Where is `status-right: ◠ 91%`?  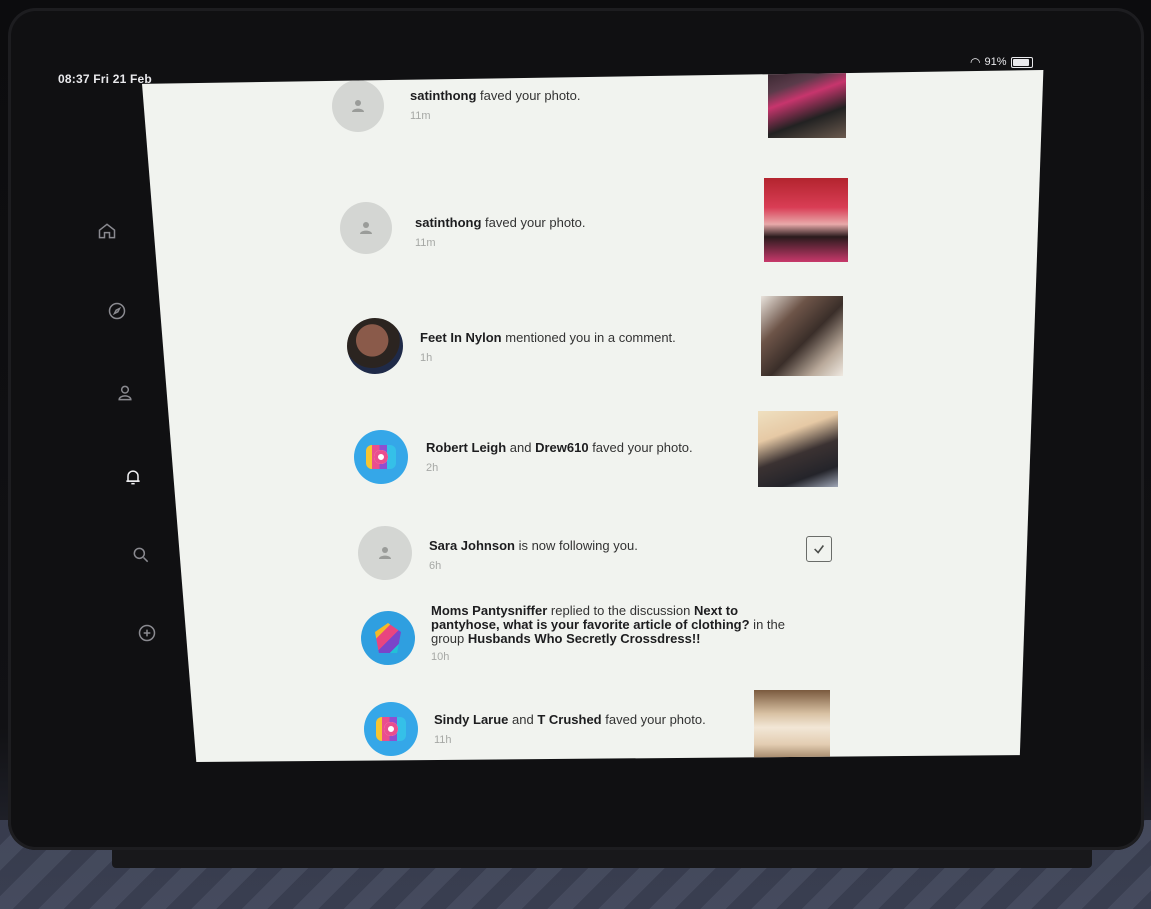
status-right: ◠ 91% is located at coordinates (1001, 62).